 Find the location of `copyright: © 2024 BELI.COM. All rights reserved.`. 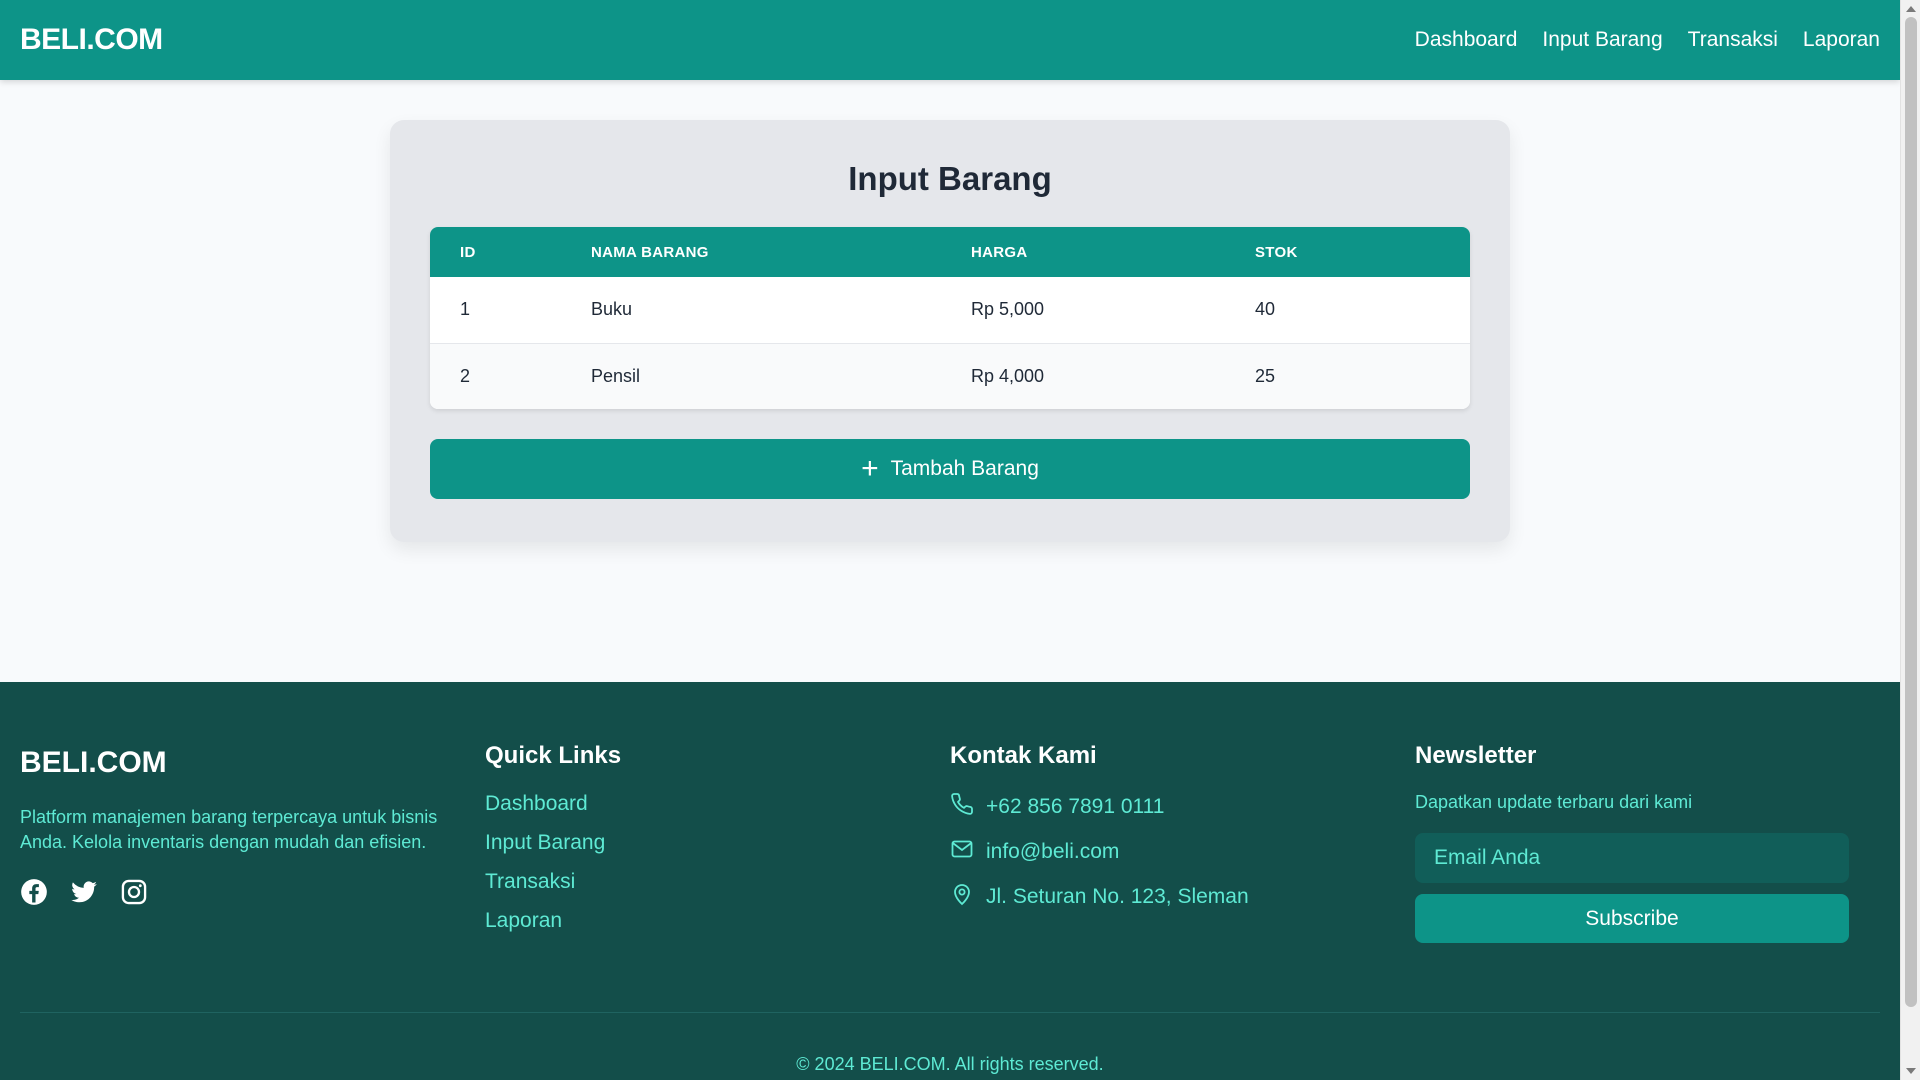

copyright: © 2024 BELI.COM. All rights reserved. is located at coordinates (950, 1064).